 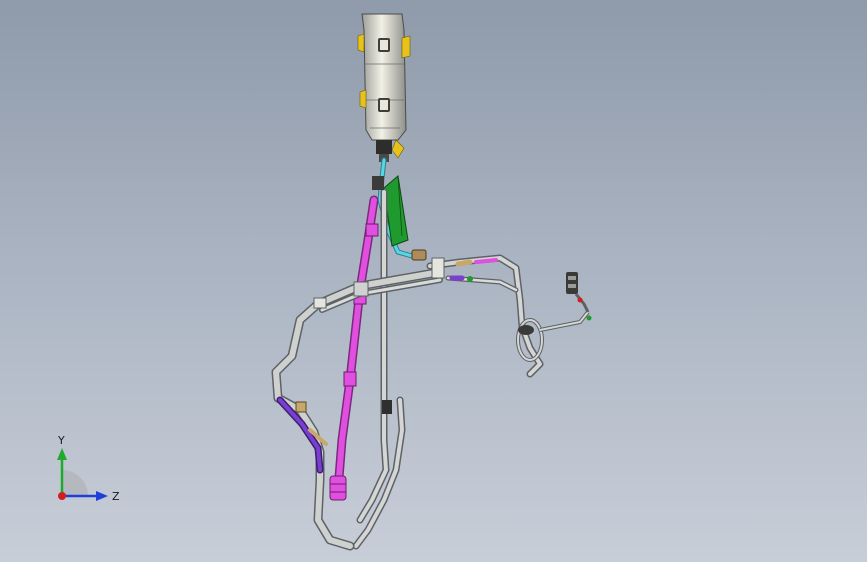 What do you see at coordinates (396, 211) in the screenshot?
I see `green-panel` at bounding box center [396, 211].